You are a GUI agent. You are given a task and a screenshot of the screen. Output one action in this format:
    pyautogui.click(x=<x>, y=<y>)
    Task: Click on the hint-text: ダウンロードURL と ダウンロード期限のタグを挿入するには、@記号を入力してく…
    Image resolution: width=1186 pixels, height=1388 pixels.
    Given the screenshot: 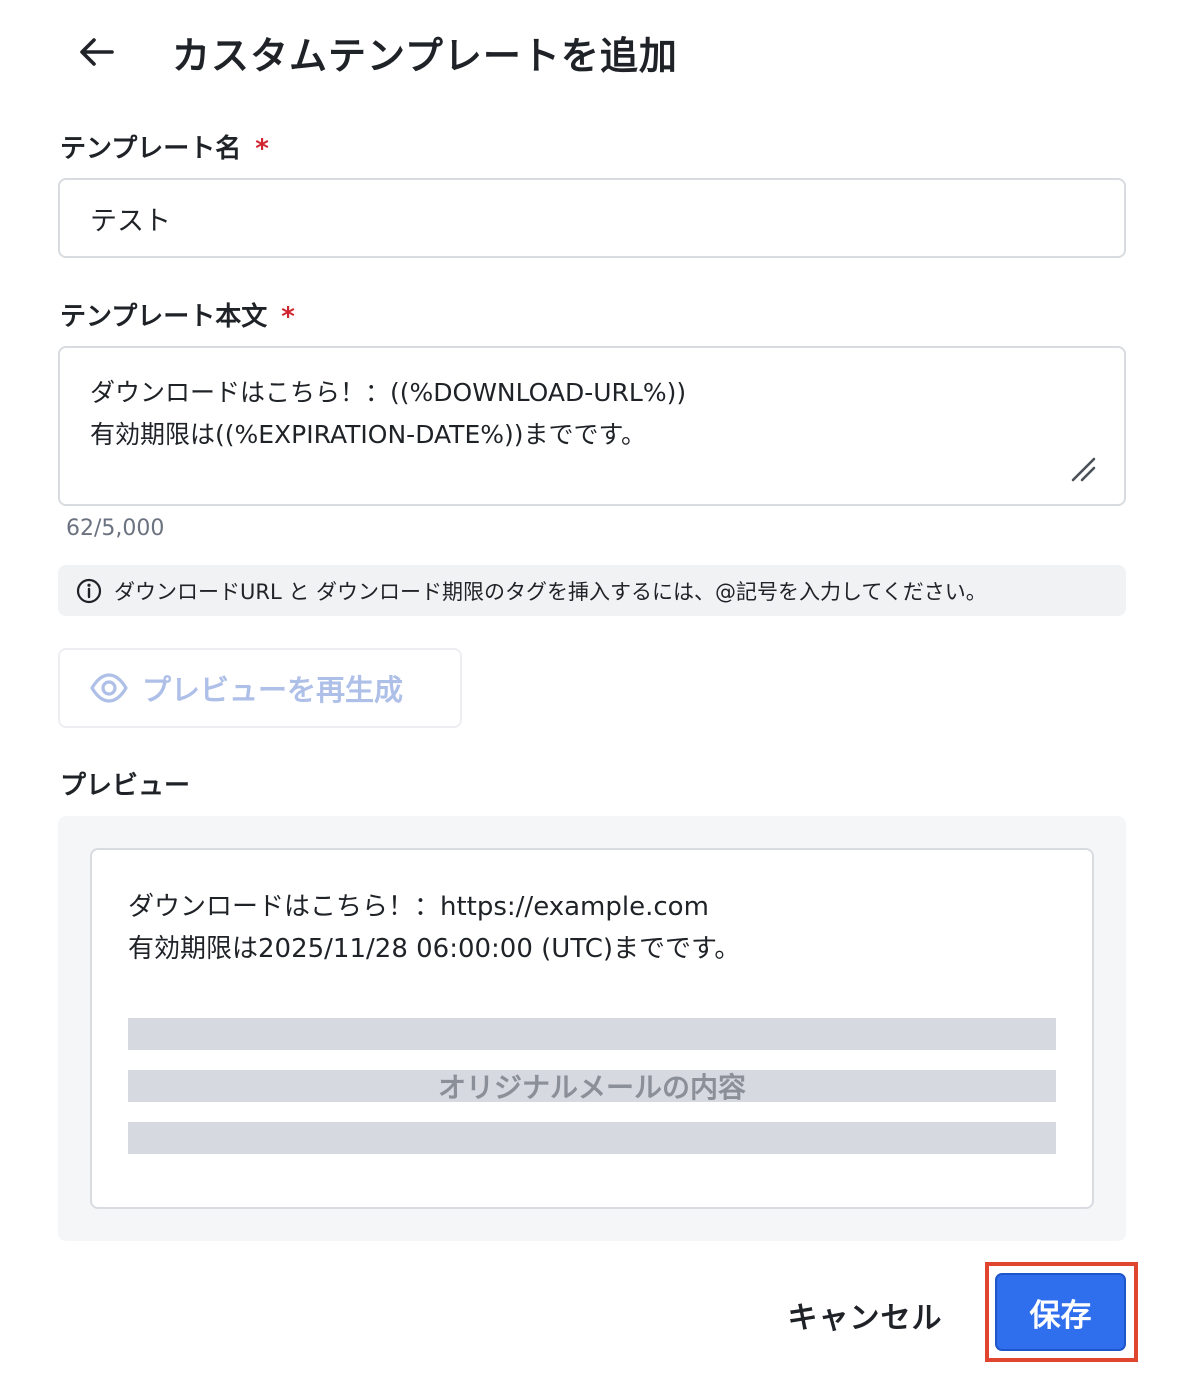 What is the action you would take?
    pyautogui.click(x=550, y=591)
    